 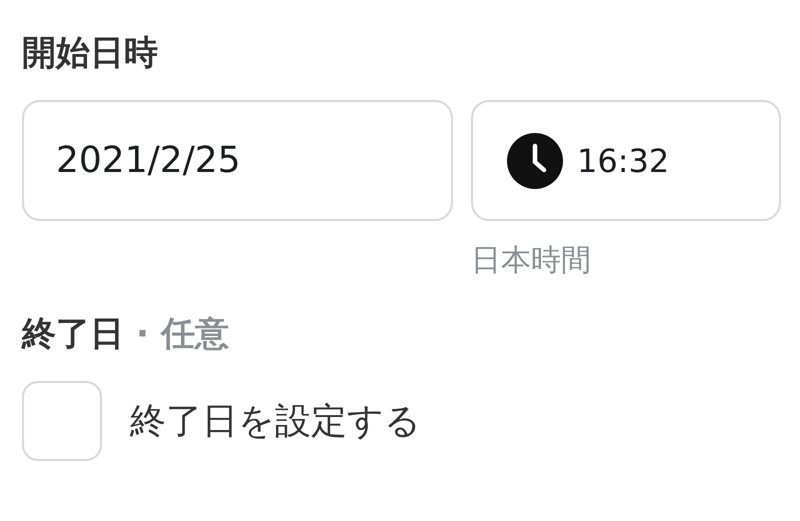 I want to click on checkbox-label: 終了日を設定する, so click(x=275, y=422).